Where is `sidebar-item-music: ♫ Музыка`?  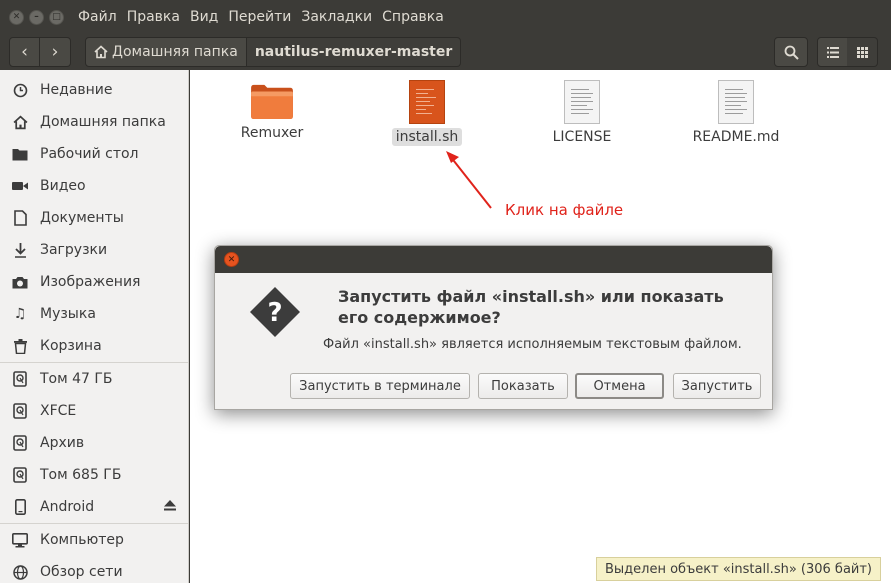 sidebar-item-music: ♫ Музыка is located at coordinates (94, 314).